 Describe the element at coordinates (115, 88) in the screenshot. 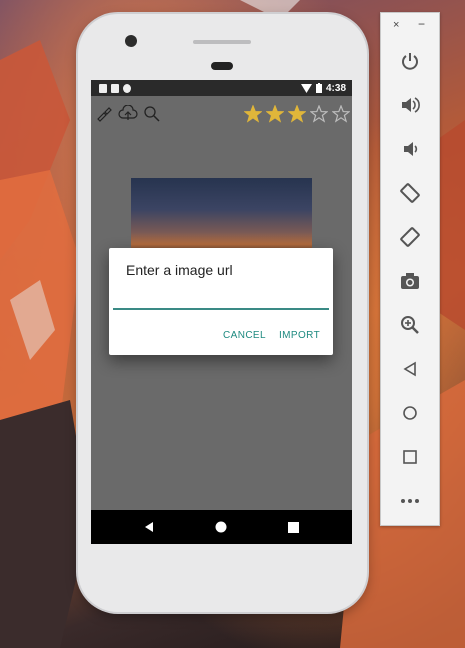

I see `sd-card-icon` at that location.